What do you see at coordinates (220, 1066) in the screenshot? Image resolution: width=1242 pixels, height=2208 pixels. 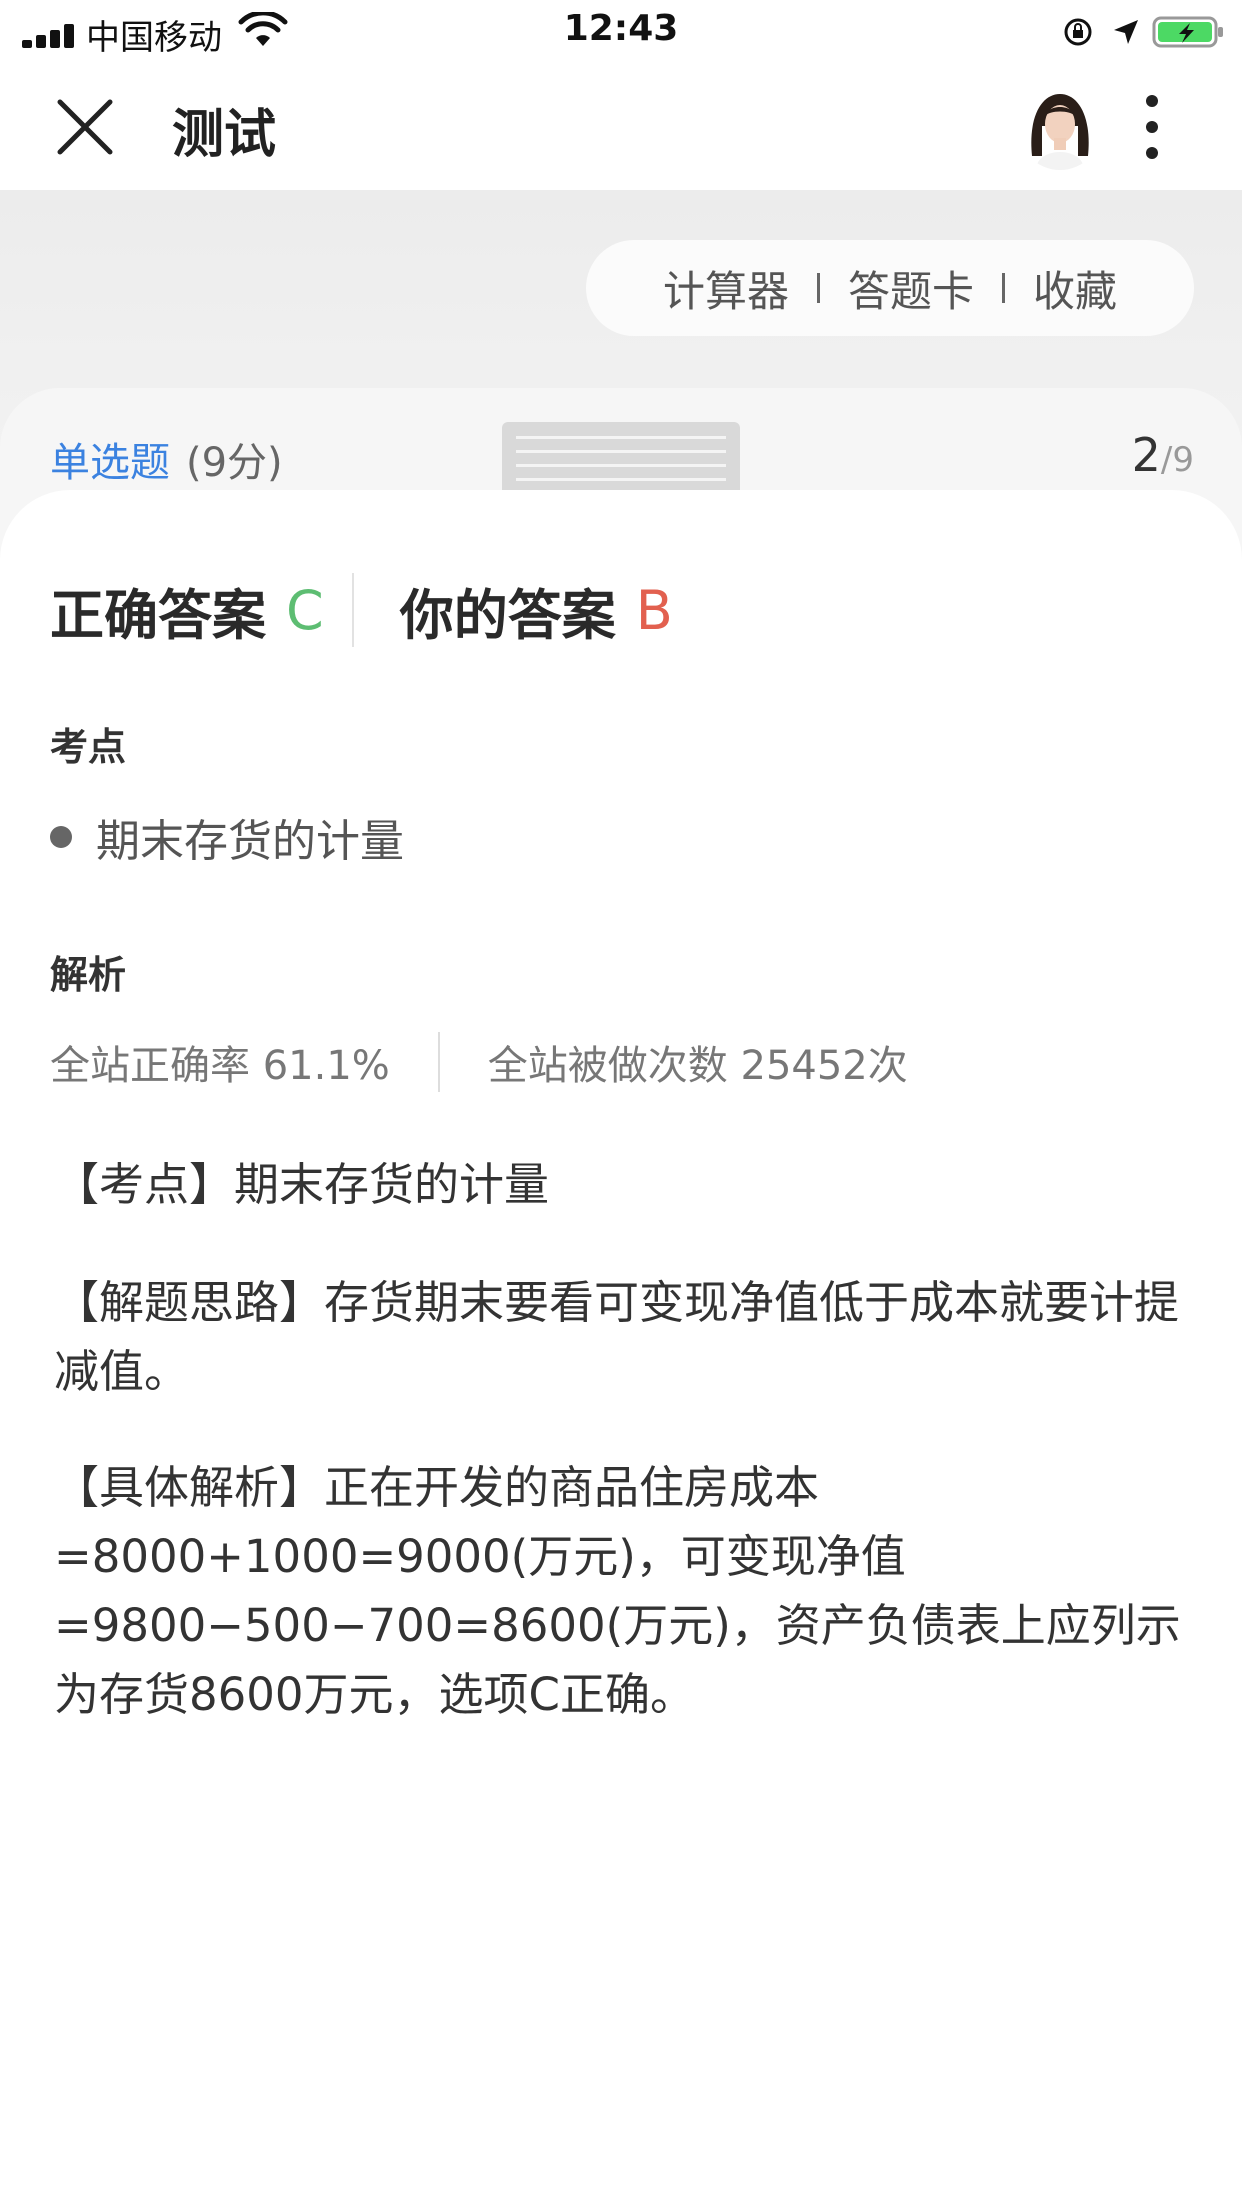 I see `accuracy-stat: 全站正确率 61.1%` at bounding box center [220, 1066].